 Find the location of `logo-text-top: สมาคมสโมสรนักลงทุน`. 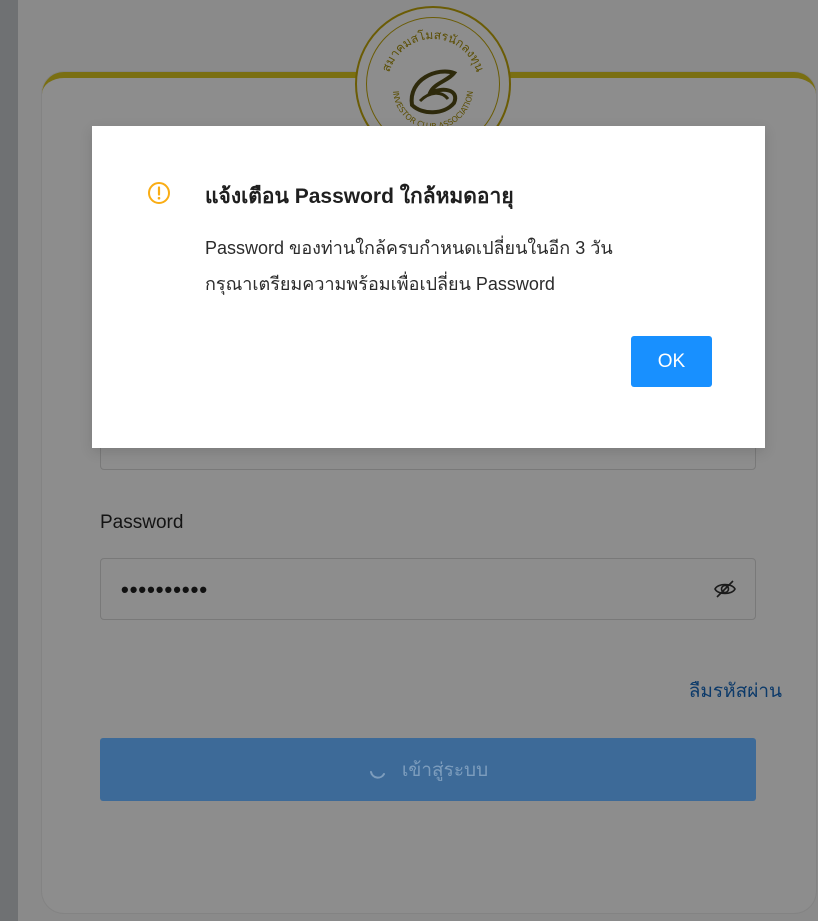

logo-text-top: สมาคมสโมสรนักลงทุน is located at coordinates (433, 51).